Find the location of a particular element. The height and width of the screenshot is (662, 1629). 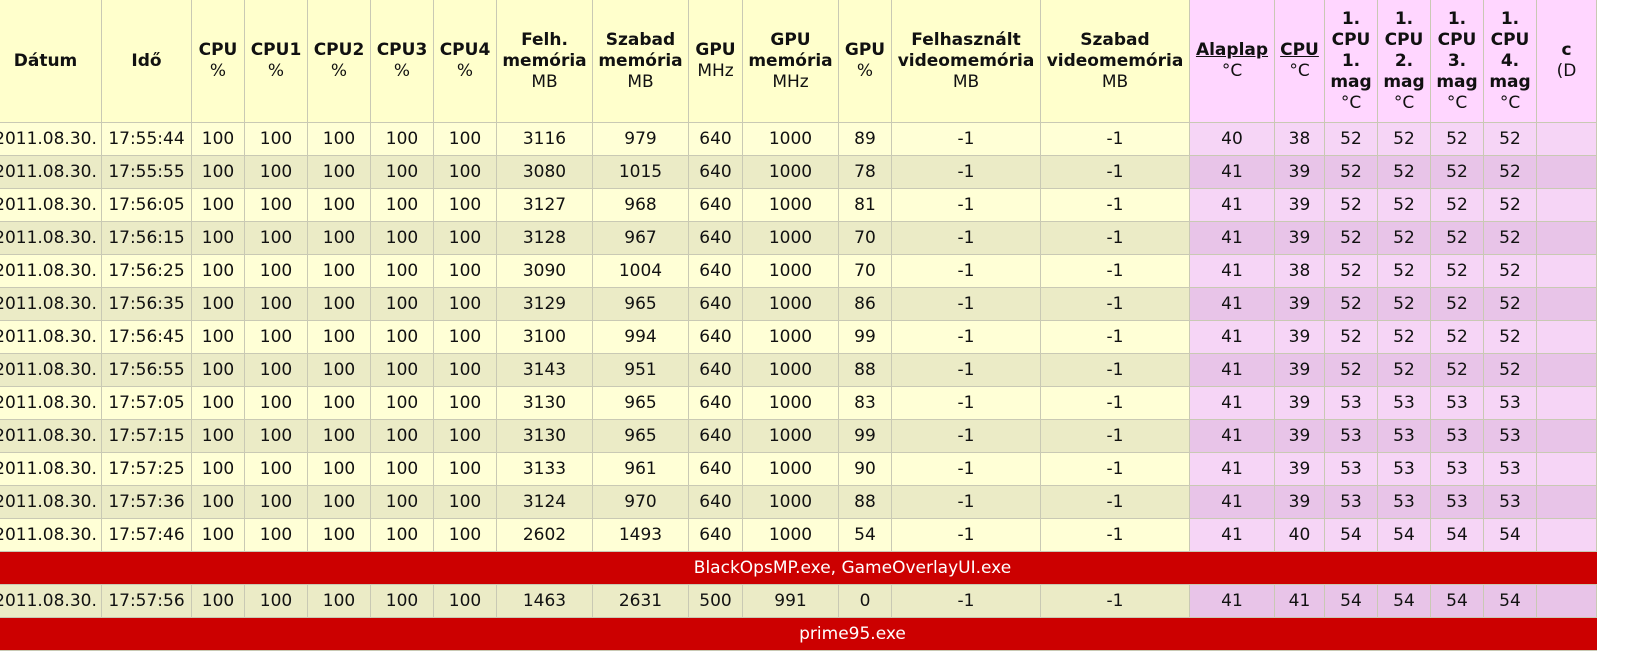

cell-alaplap: 41 is located at coordinates (1232, 601).